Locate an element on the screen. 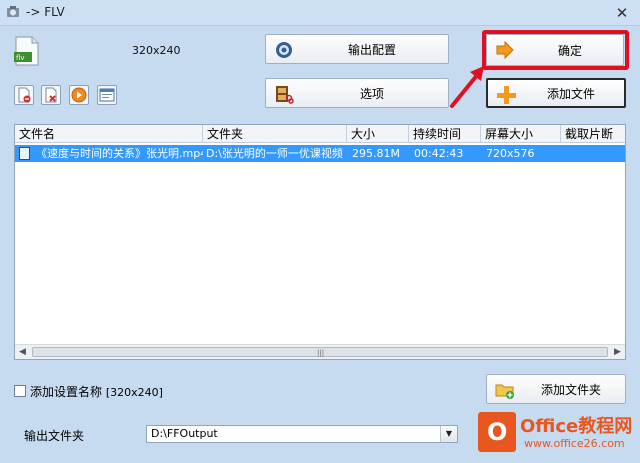 This screenshot has width=640, height=463. flv-file-icon: flv is located at coordinates (26, 51).